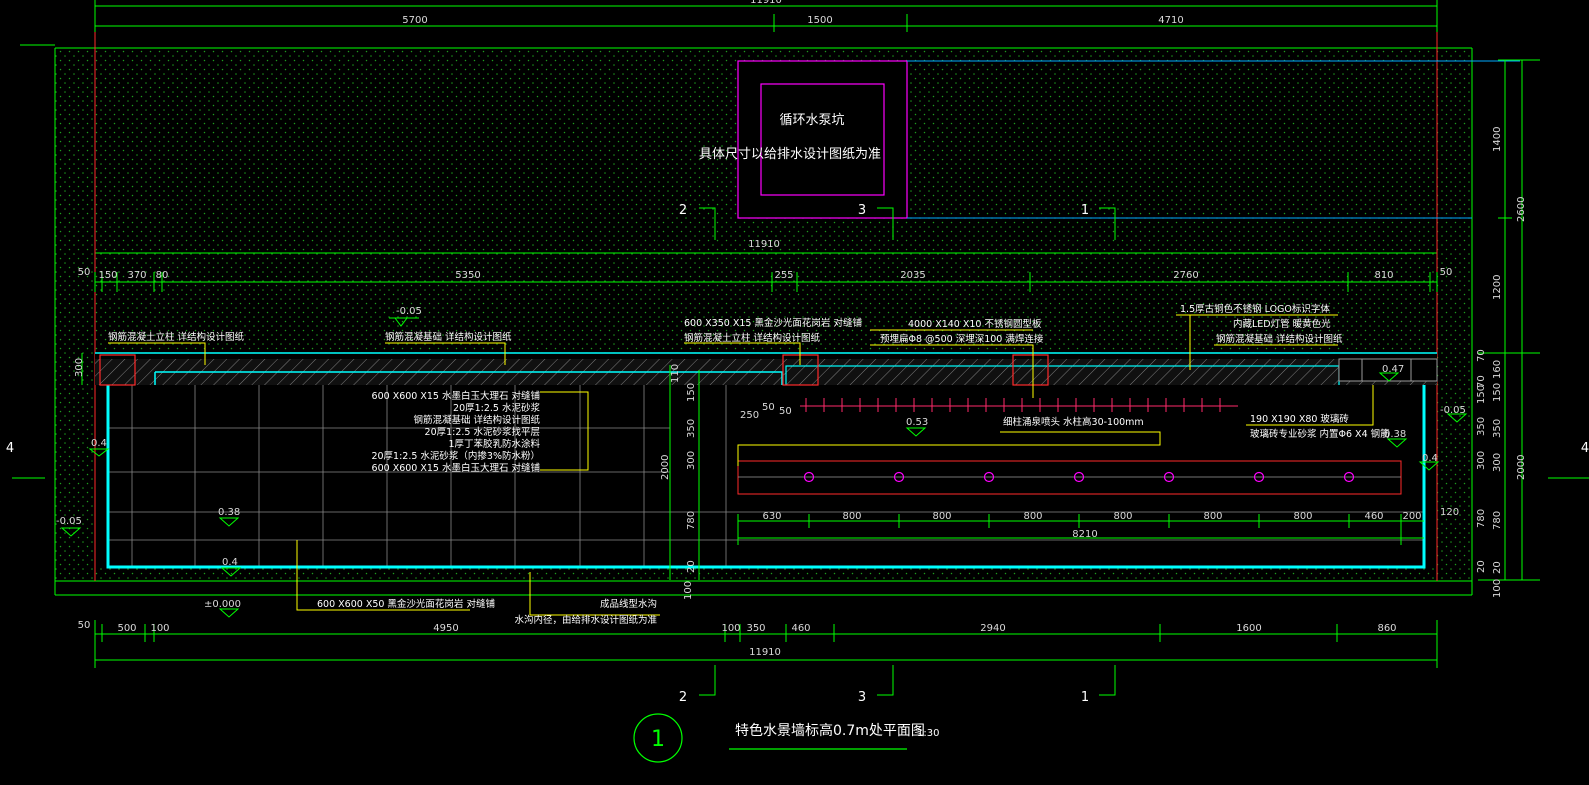  What do you see at coordinates (1481, 566) in the screenshot?
I see `right-dim2-20: 20` at bounding box center [1481, 566].